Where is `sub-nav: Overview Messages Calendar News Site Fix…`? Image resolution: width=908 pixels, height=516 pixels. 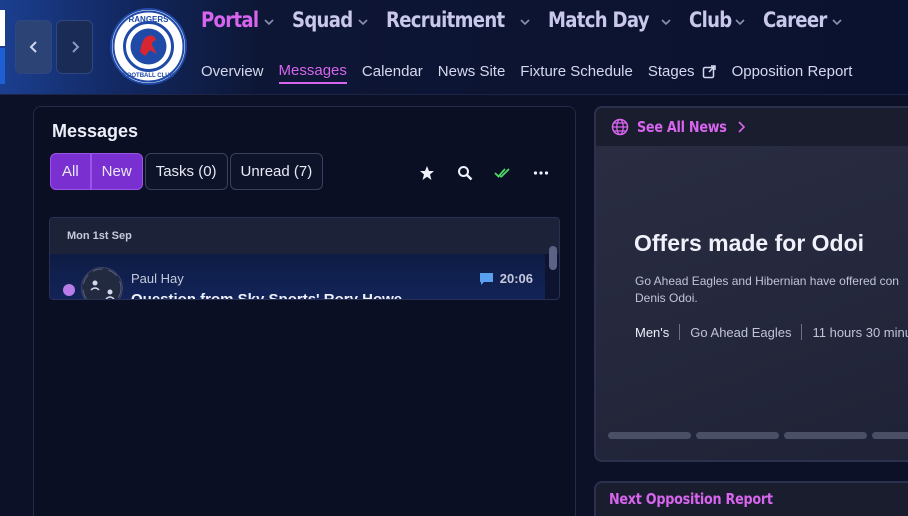 sub-nav: Overview Messages Calendar News Site Fix… is located at coordinates (534, 73).